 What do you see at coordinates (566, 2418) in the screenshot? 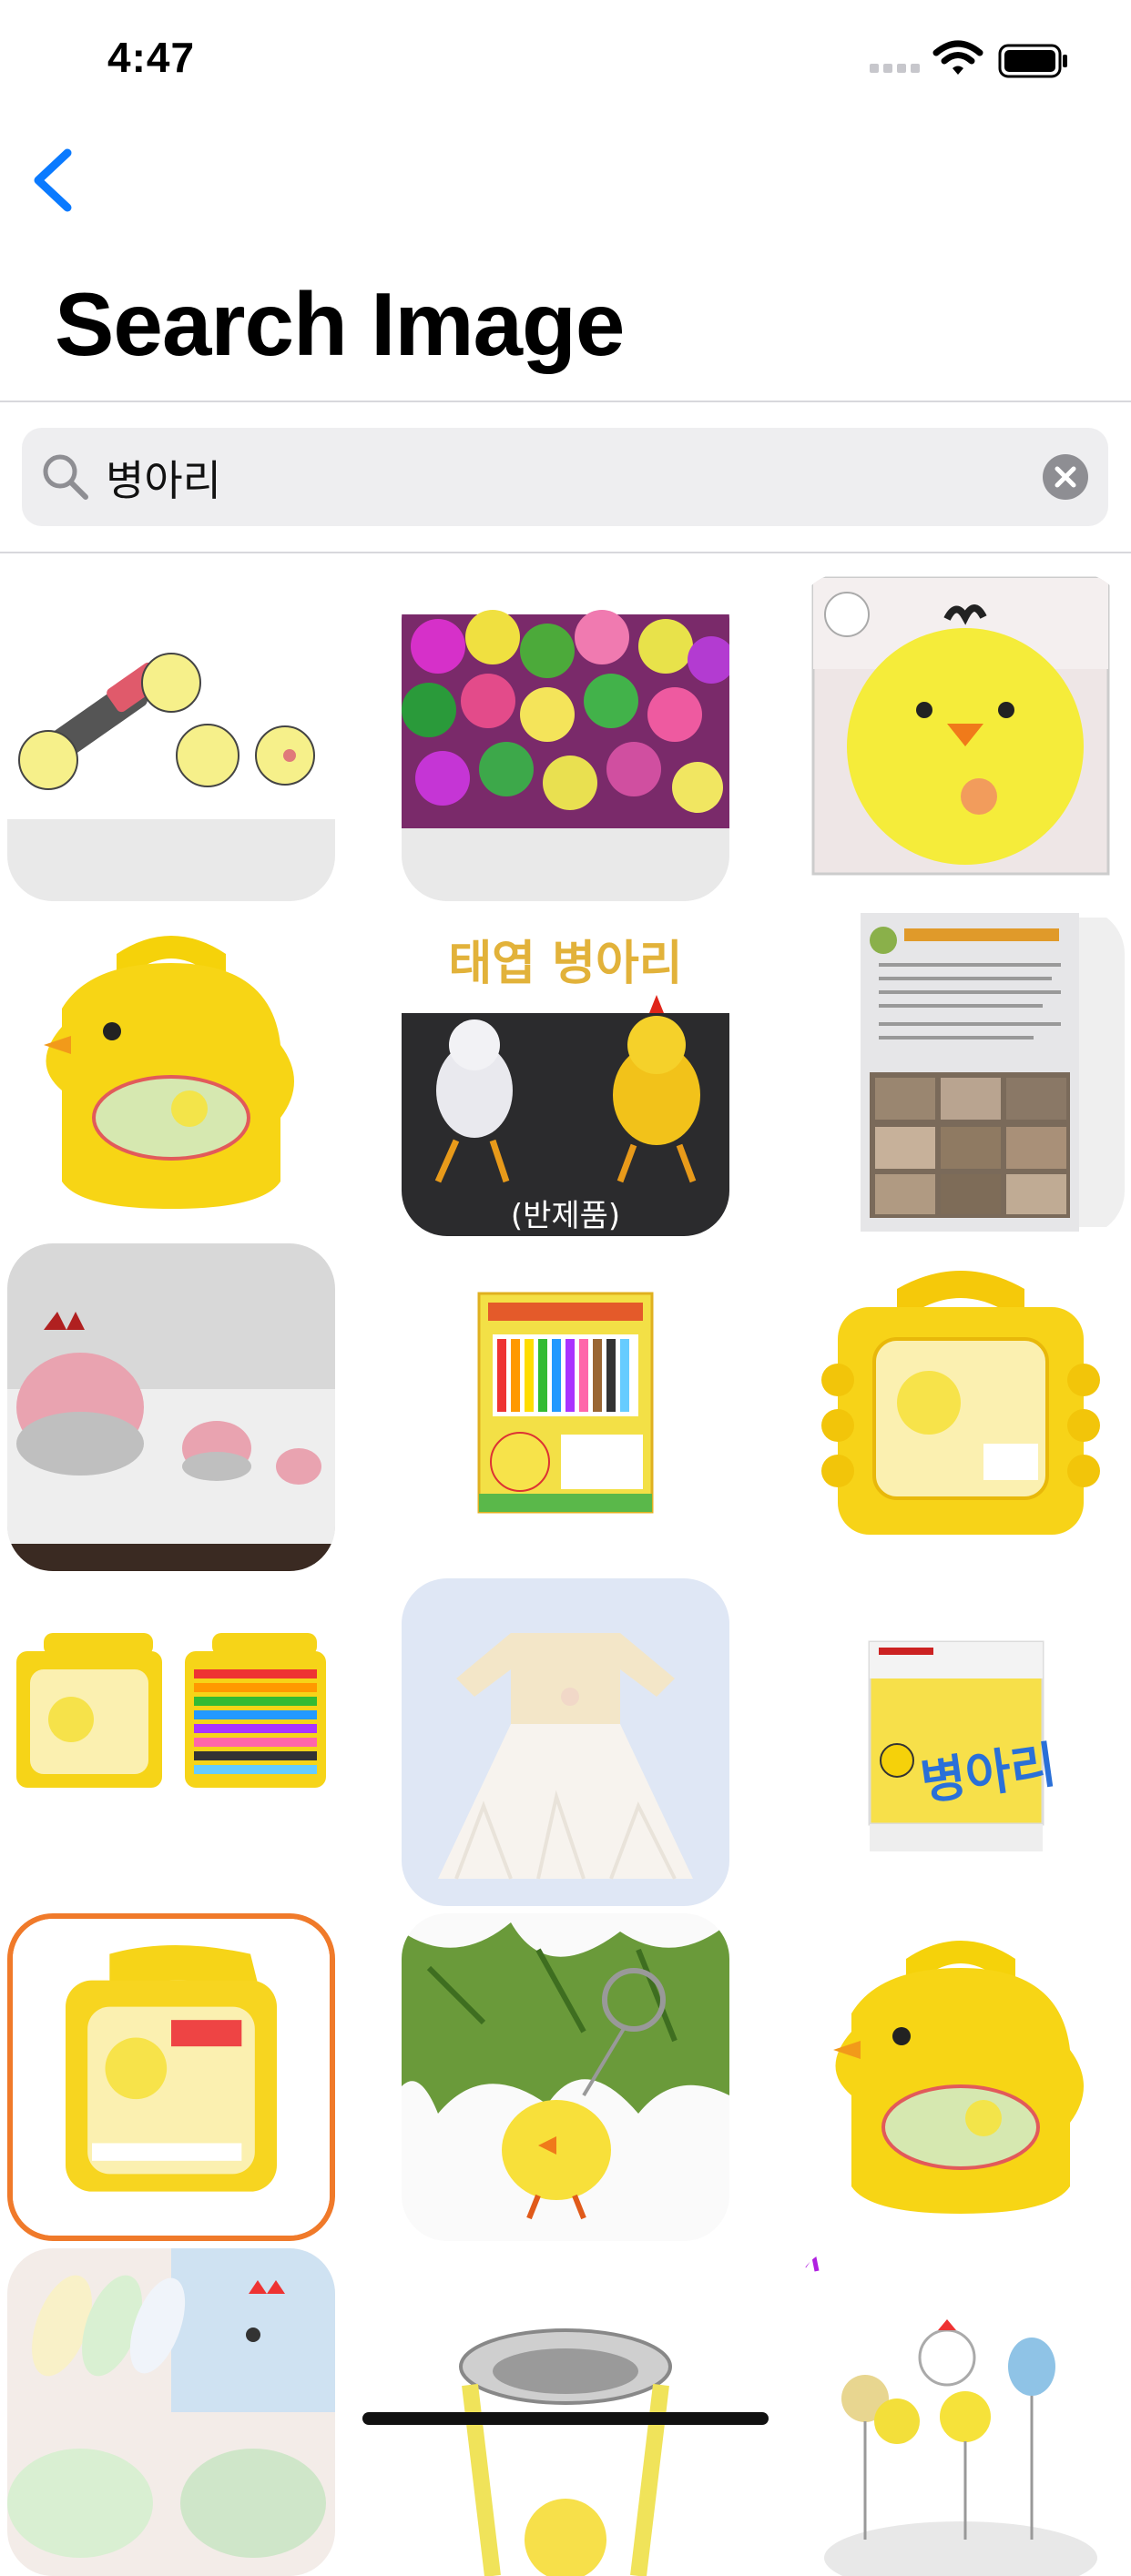
I see `home-indicator` at bounding box center [566, 2418].